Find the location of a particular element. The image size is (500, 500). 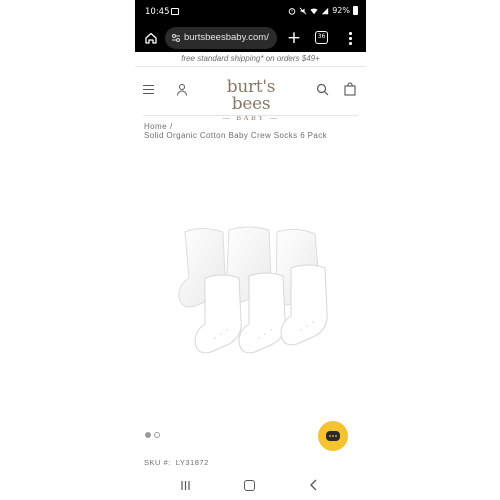

alarm-icon is located at coordinates (292, 11).